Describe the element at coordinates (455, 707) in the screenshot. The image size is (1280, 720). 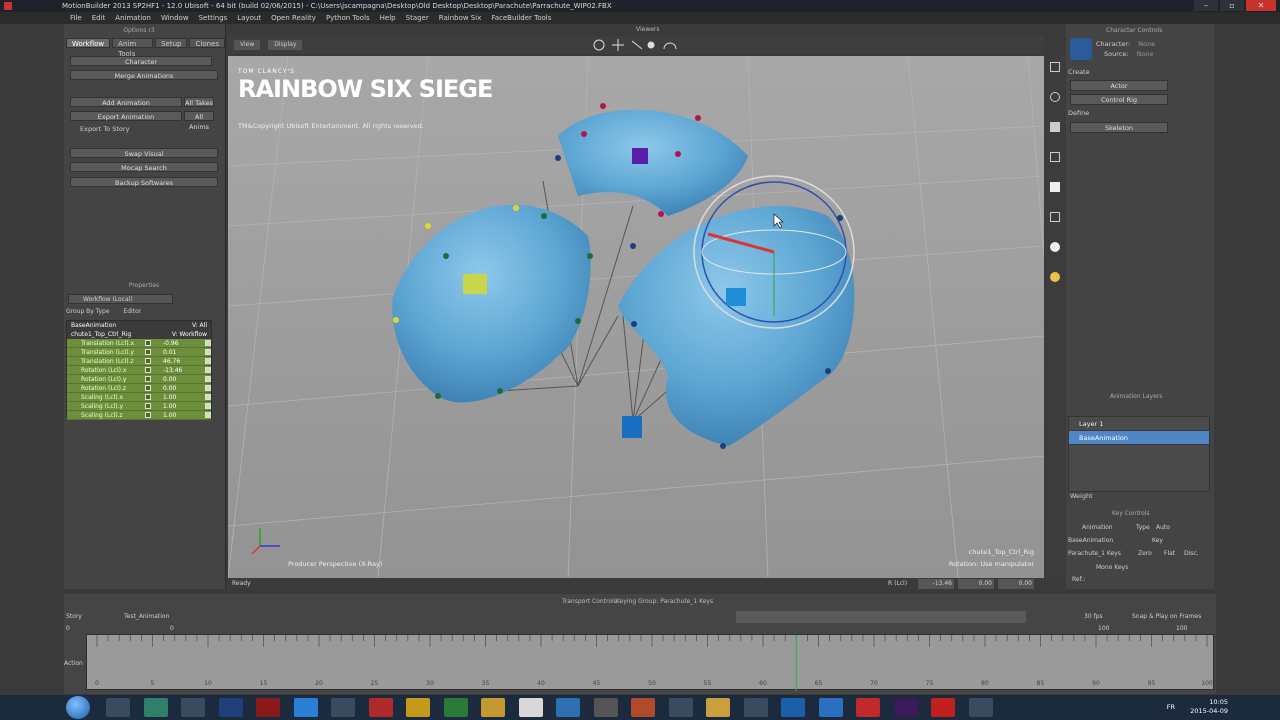
I see `excel-icon` at that location.